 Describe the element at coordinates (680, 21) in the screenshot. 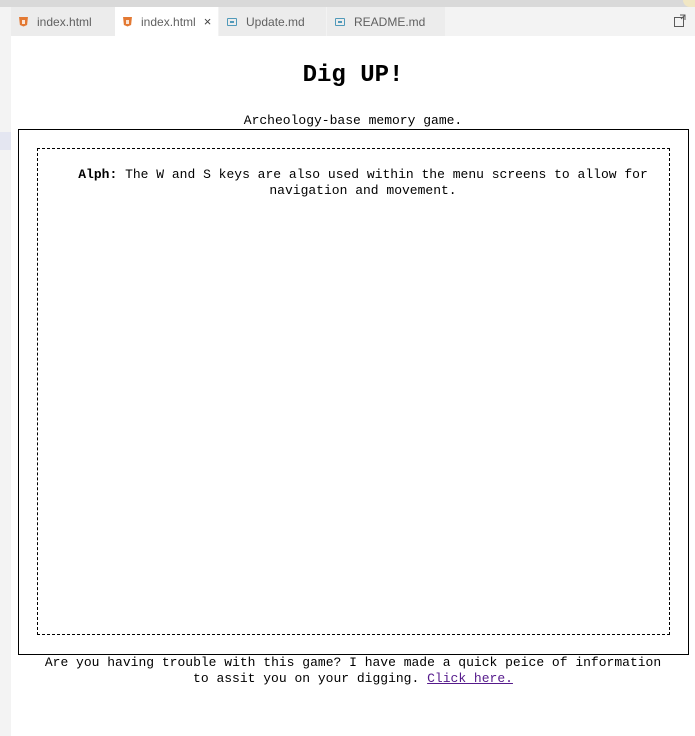

I see `split-editor-icon` at that location.